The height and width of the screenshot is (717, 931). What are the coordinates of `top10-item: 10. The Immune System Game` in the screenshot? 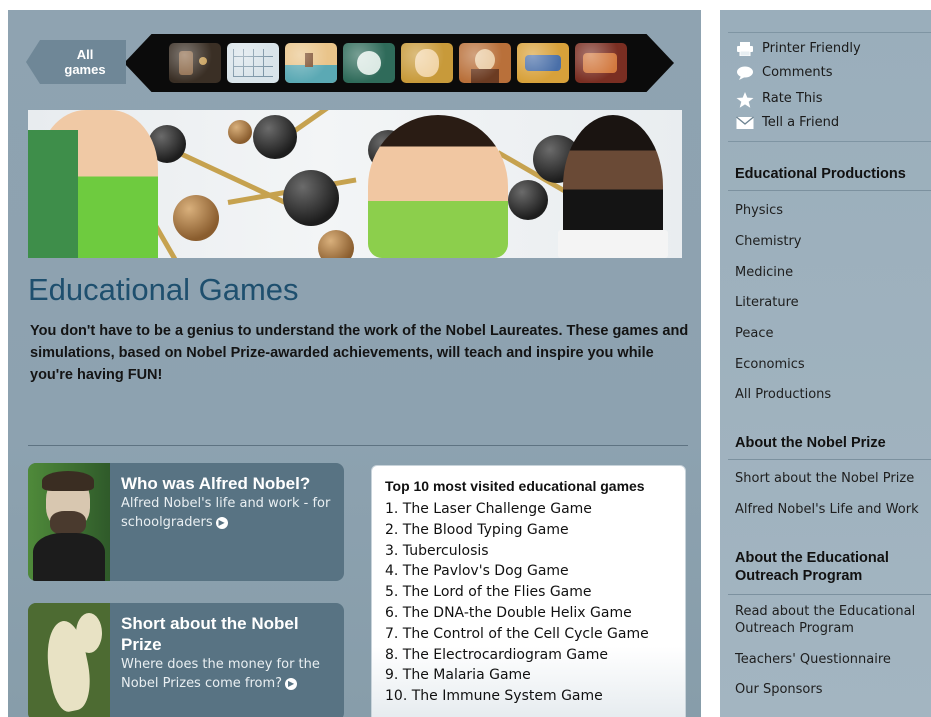 It's located at (535, 696).